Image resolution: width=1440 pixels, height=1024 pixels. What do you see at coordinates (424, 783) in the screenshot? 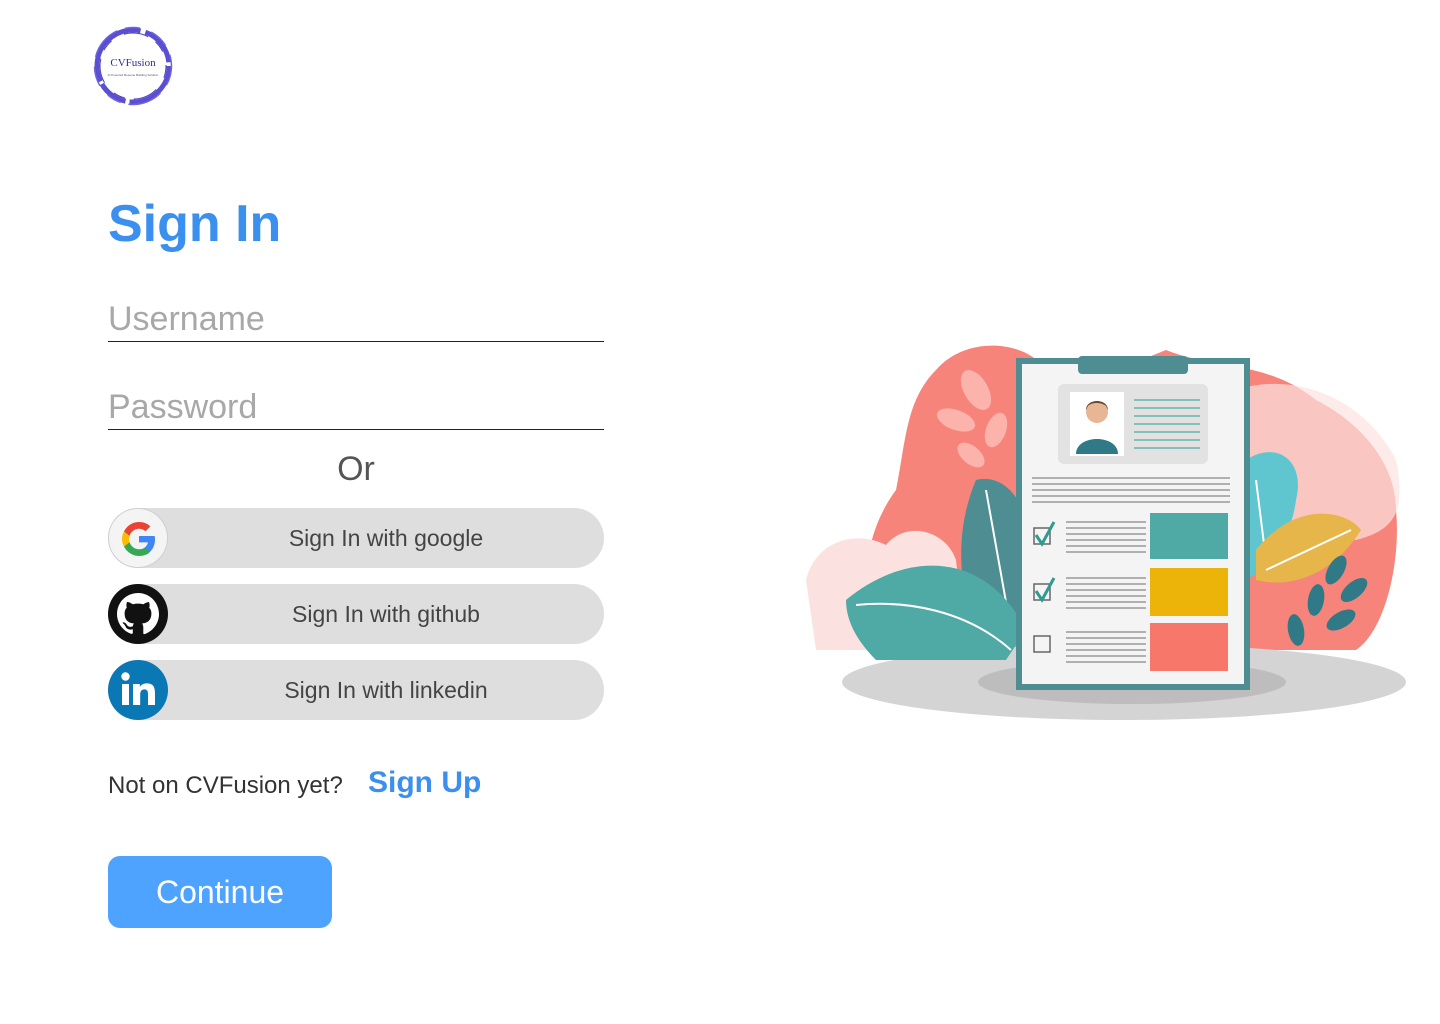
I see `signup-link: Sign Up` at bounding box center [424, 783].